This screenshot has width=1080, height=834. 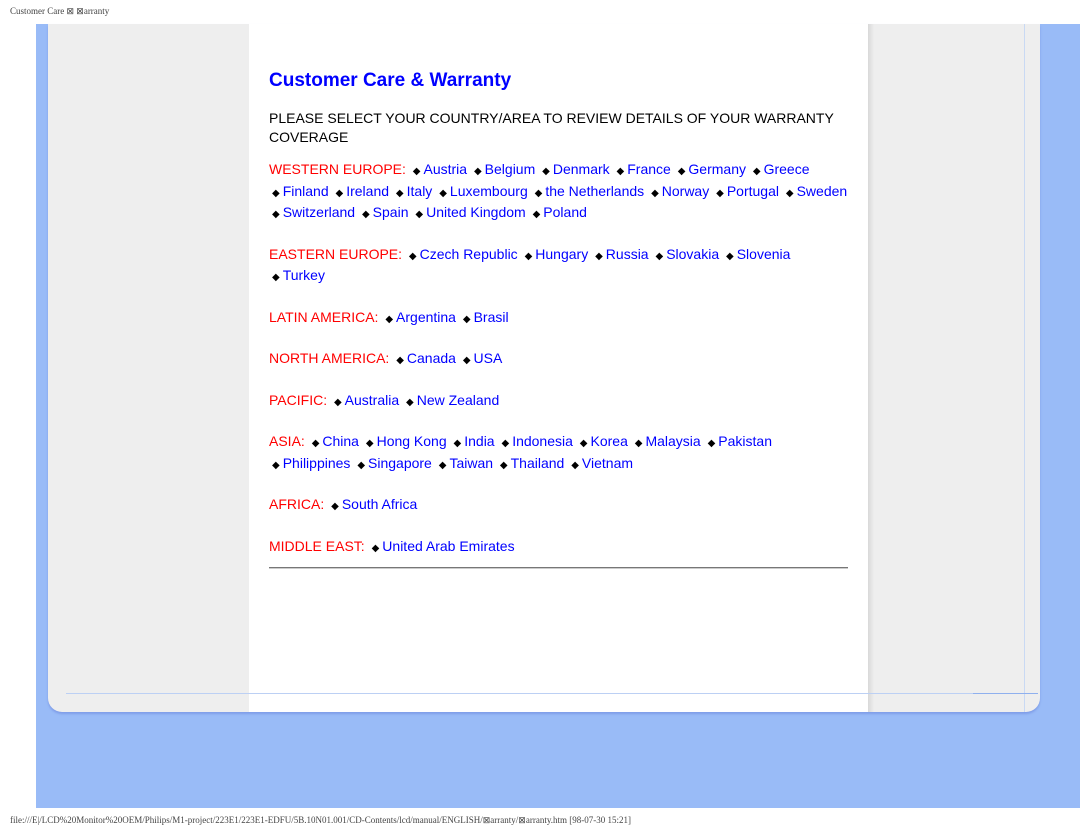 What do you see at coordinates (390, 80) in the screenshot?
I see `page-title: Customer Care & Warranty` at bounding box center [390, 80].